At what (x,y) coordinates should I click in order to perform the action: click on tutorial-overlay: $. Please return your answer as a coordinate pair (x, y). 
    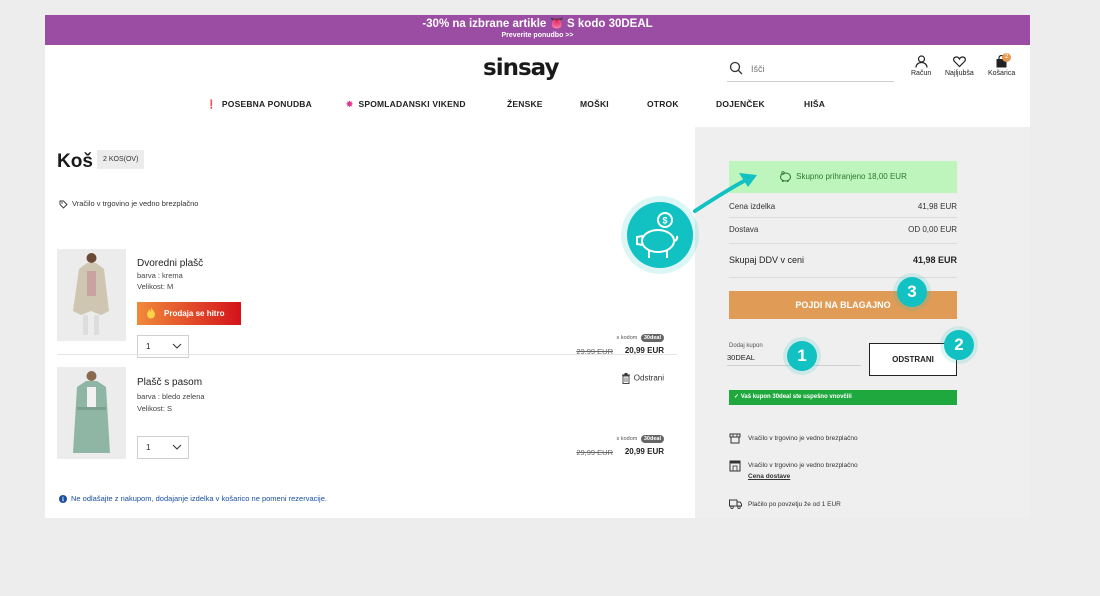
    Looking at the image, I should click on (689, 223).